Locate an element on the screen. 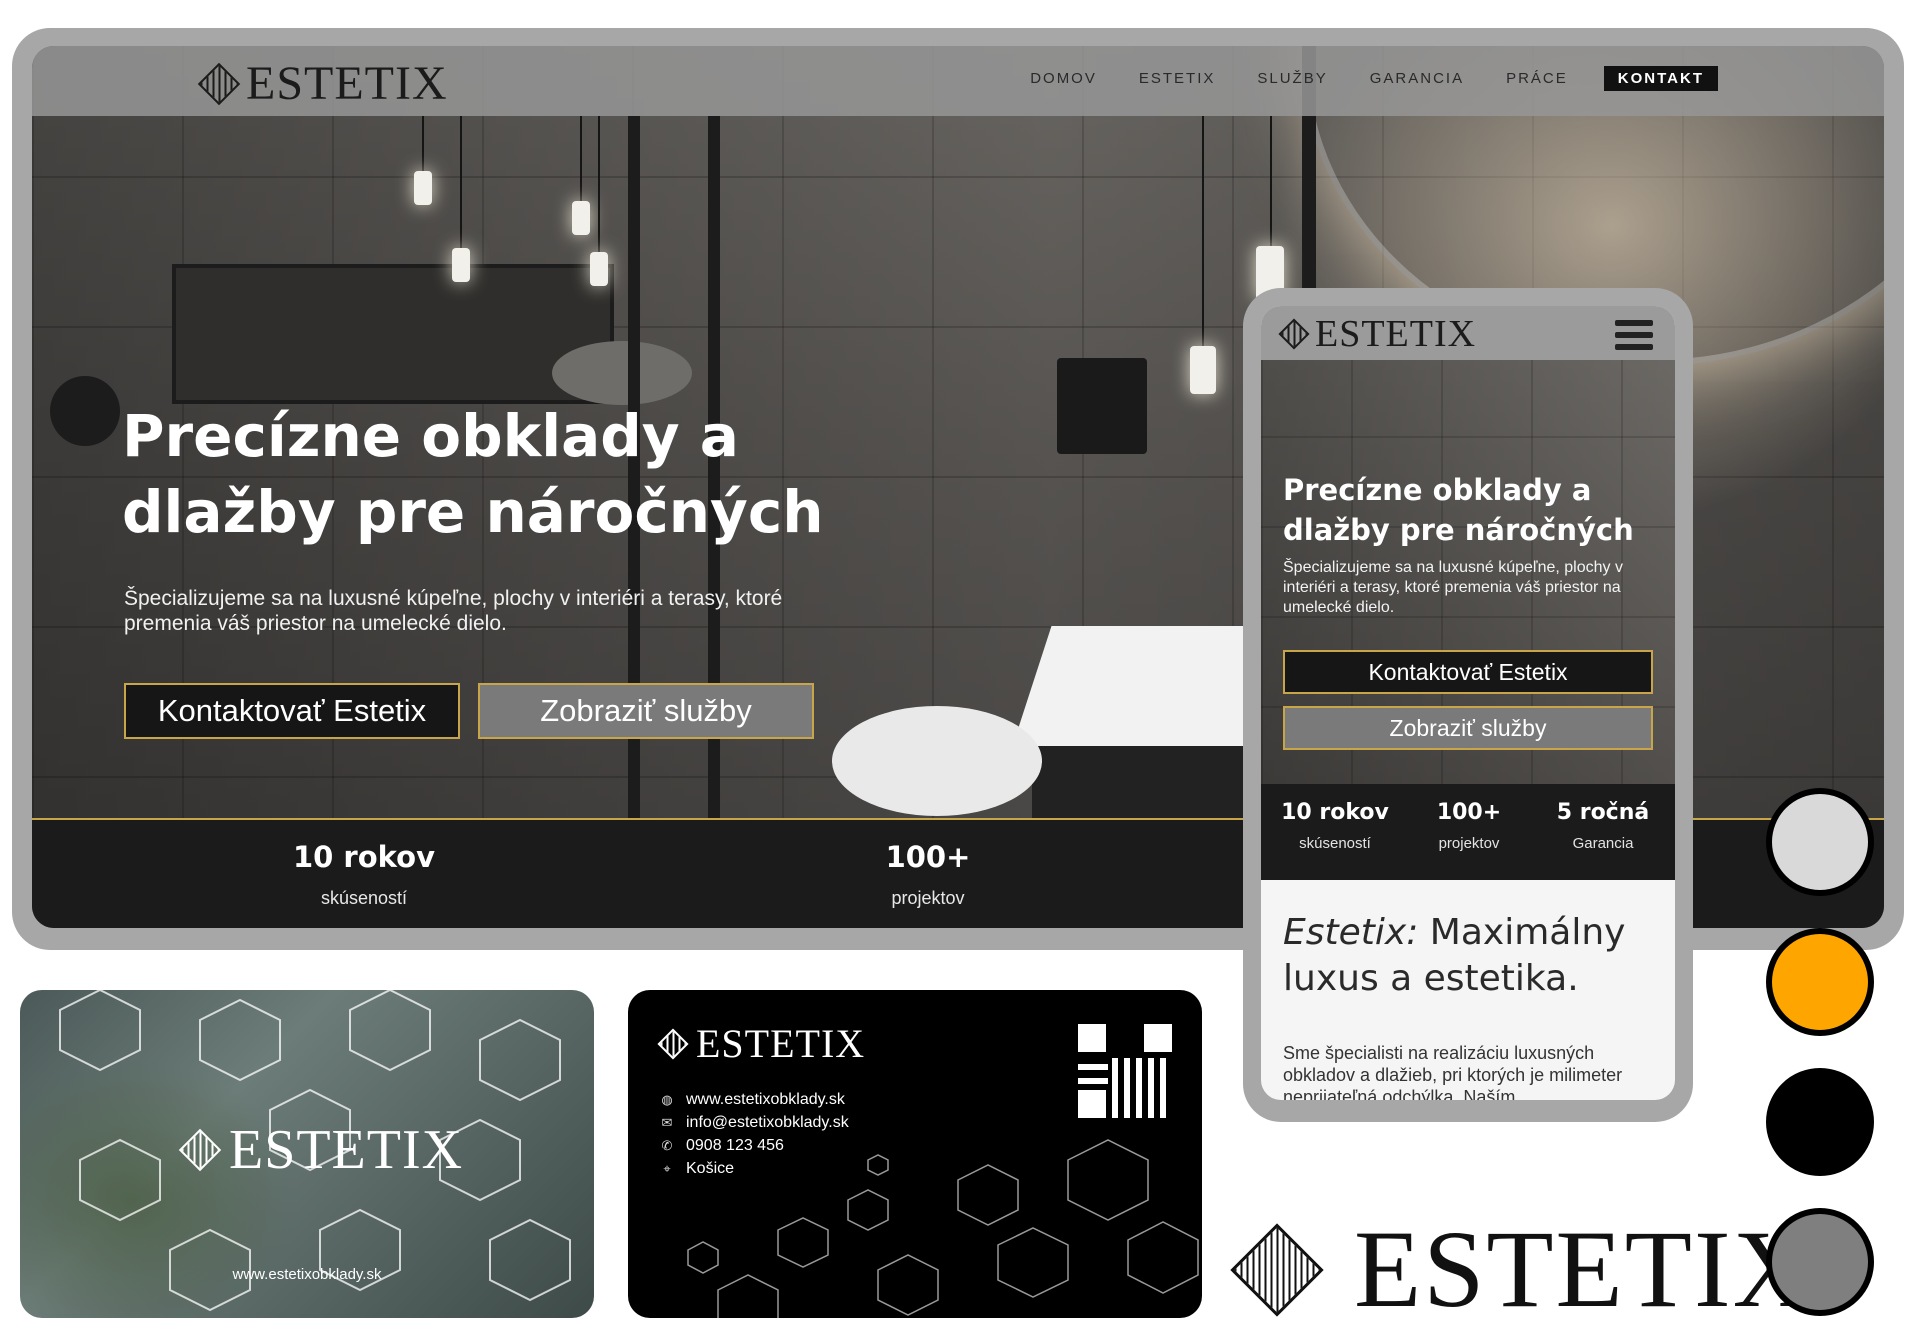 This screenshot has height=1338, width=1918. contact-email: ✉ info@estetixobklady.sk is located at coordinates (754, 1122).